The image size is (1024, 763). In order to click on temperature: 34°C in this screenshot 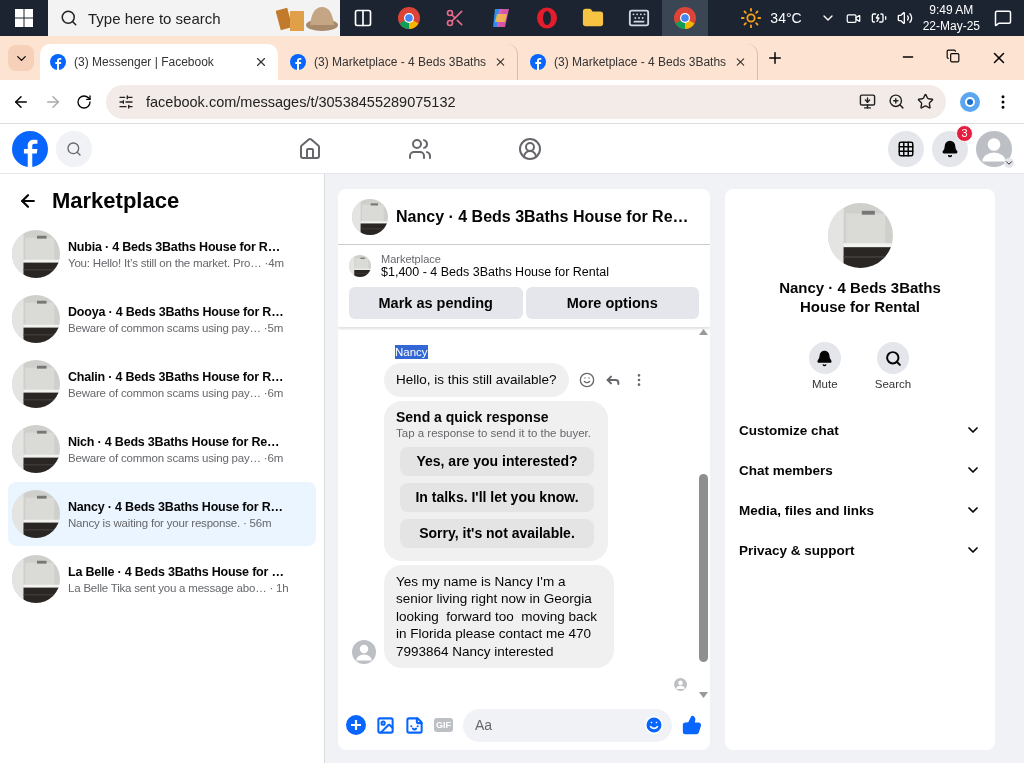, I will do `click(786, 18)`.